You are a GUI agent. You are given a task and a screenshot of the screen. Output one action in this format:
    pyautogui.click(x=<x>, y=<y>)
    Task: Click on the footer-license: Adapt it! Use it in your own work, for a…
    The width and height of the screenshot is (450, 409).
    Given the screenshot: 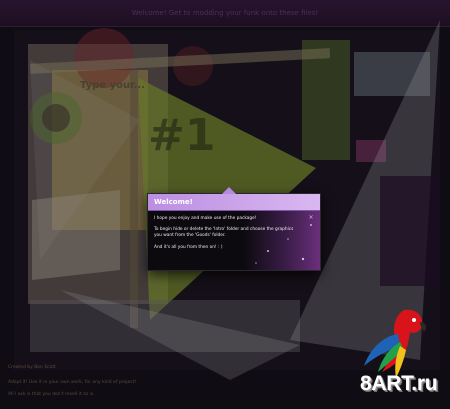 What is the action you would take?
    pyautogui.click(x=72, y=382)
    